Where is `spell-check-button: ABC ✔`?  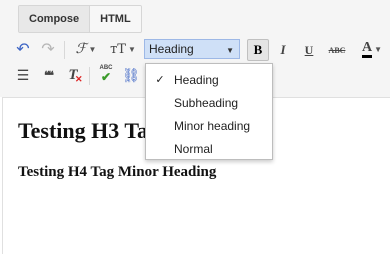 spell-check-button: ABC ✔ is located at coordinates (106, 74).